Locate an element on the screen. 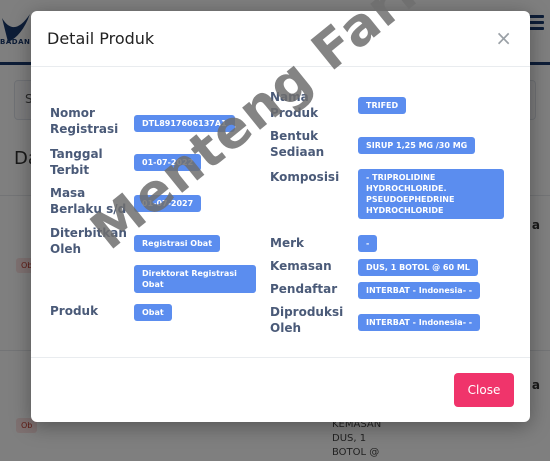 The image size is (550, 461). label-komposisi: Komposisi is located at coordinates (305, 177).